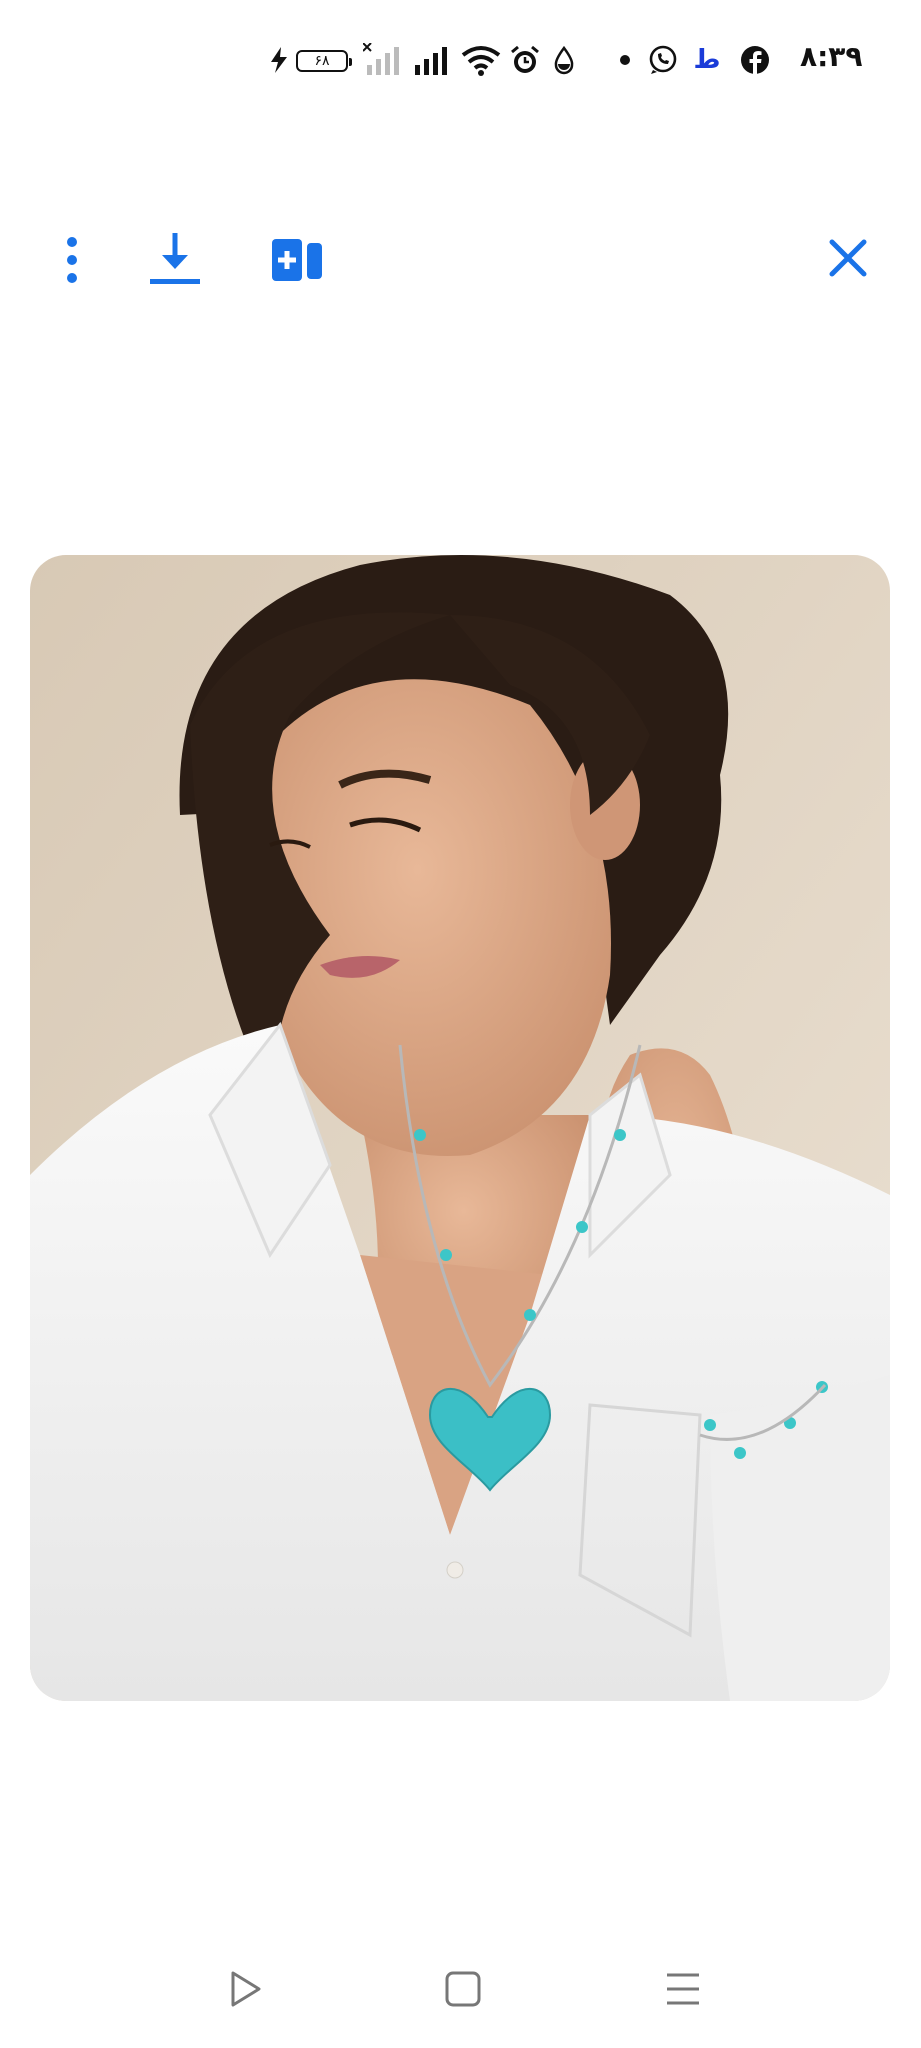  I want to click on more-vert-icon, so click(72, 260).